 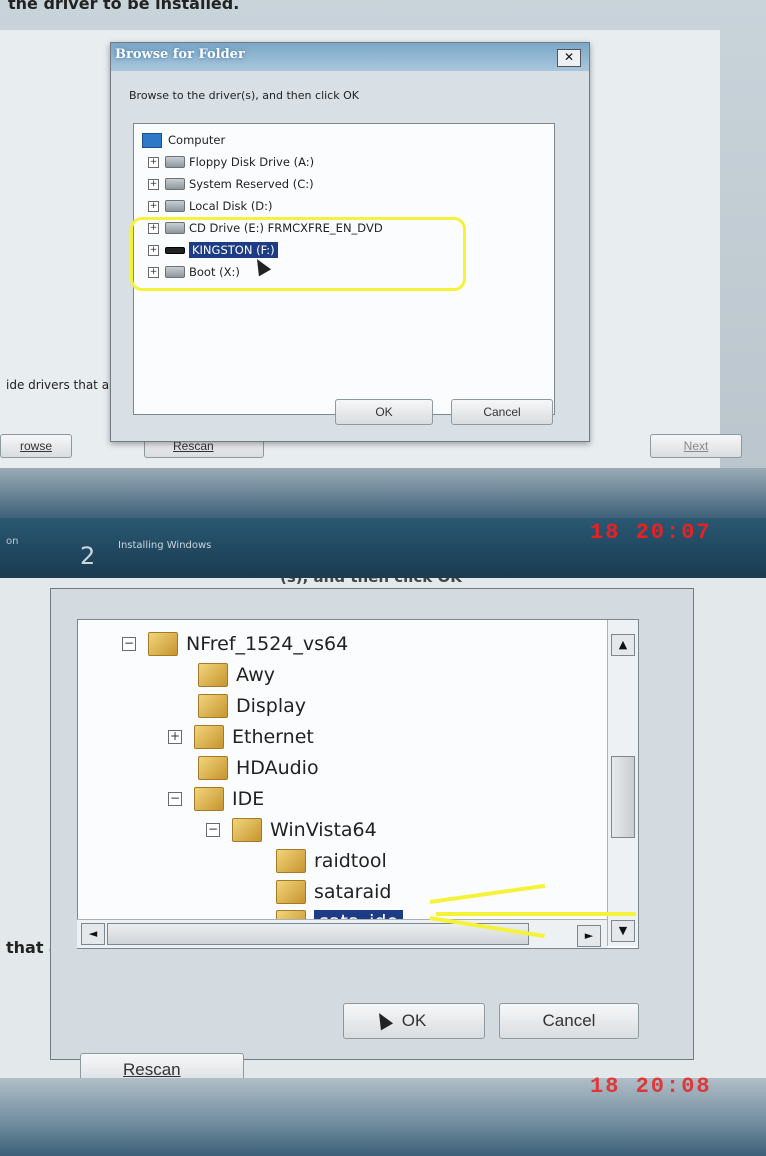 What do you see at coordinates (651, 532) in the screenshot?
I see `camera-timestamp: 18 20:07` at bounding box center [651, 532].